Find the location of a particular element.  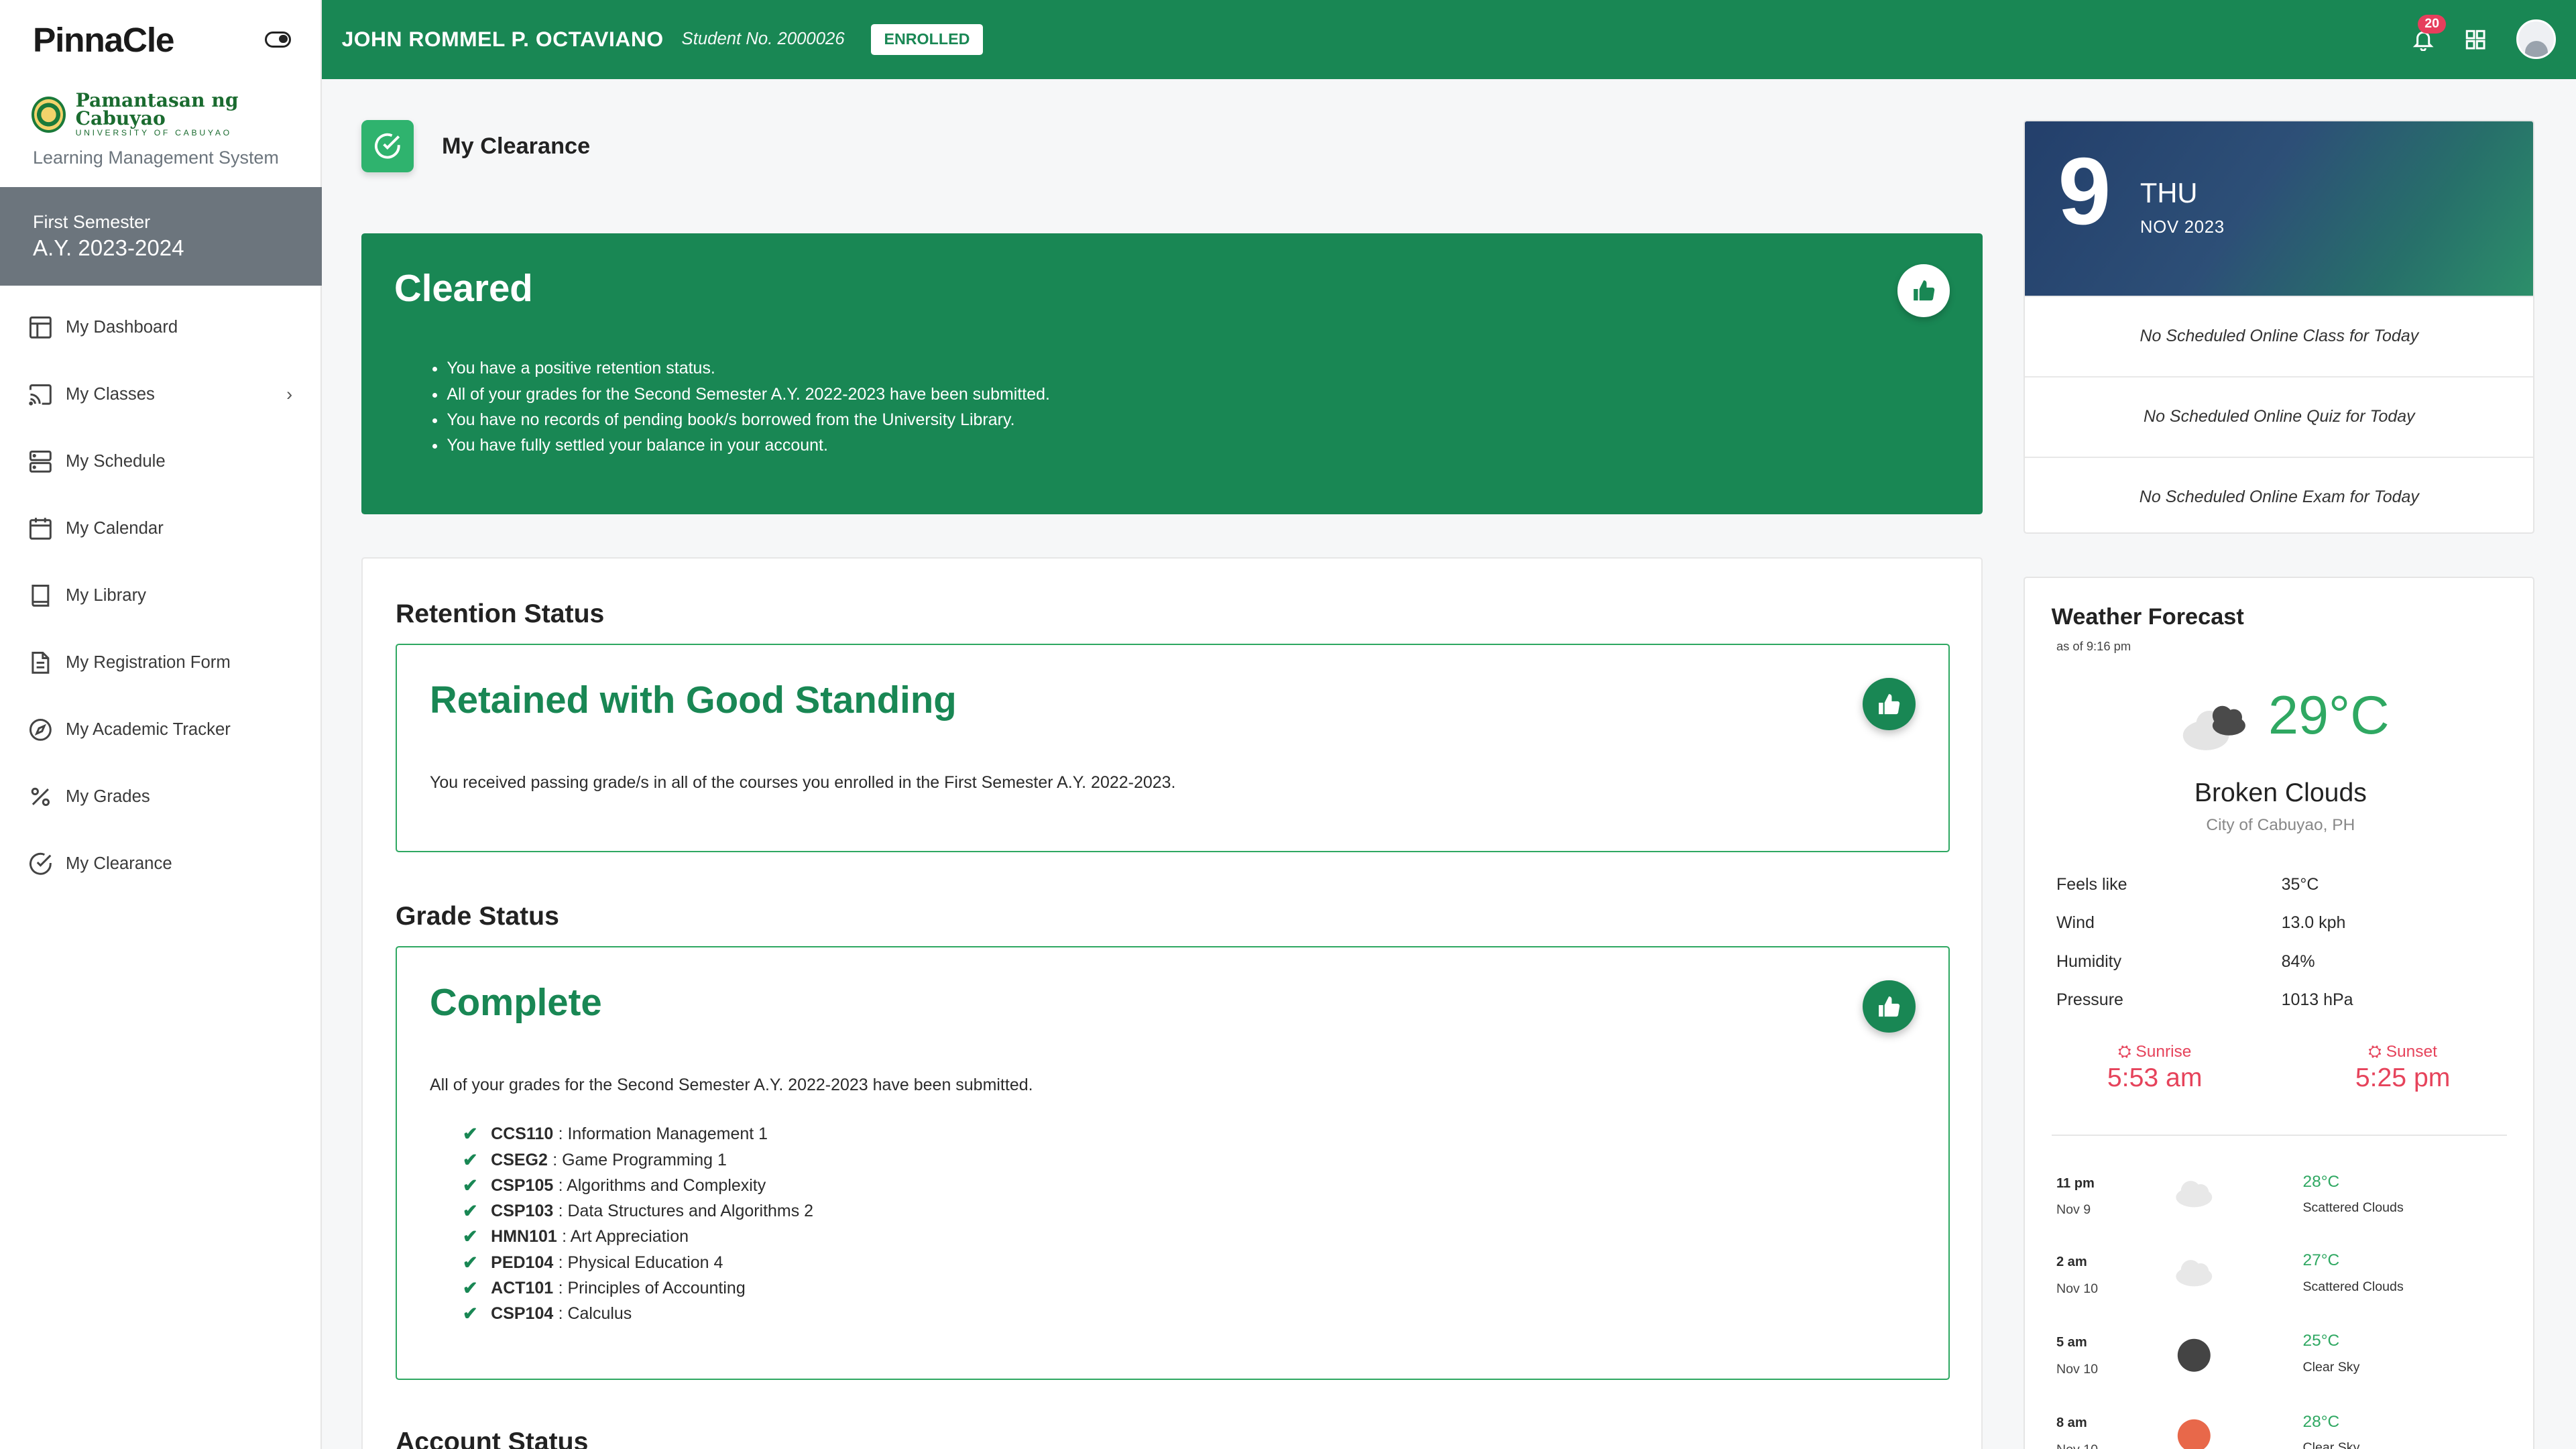

date-header: 9 THU NOV 2023 is located at coordinates (2279, 208).